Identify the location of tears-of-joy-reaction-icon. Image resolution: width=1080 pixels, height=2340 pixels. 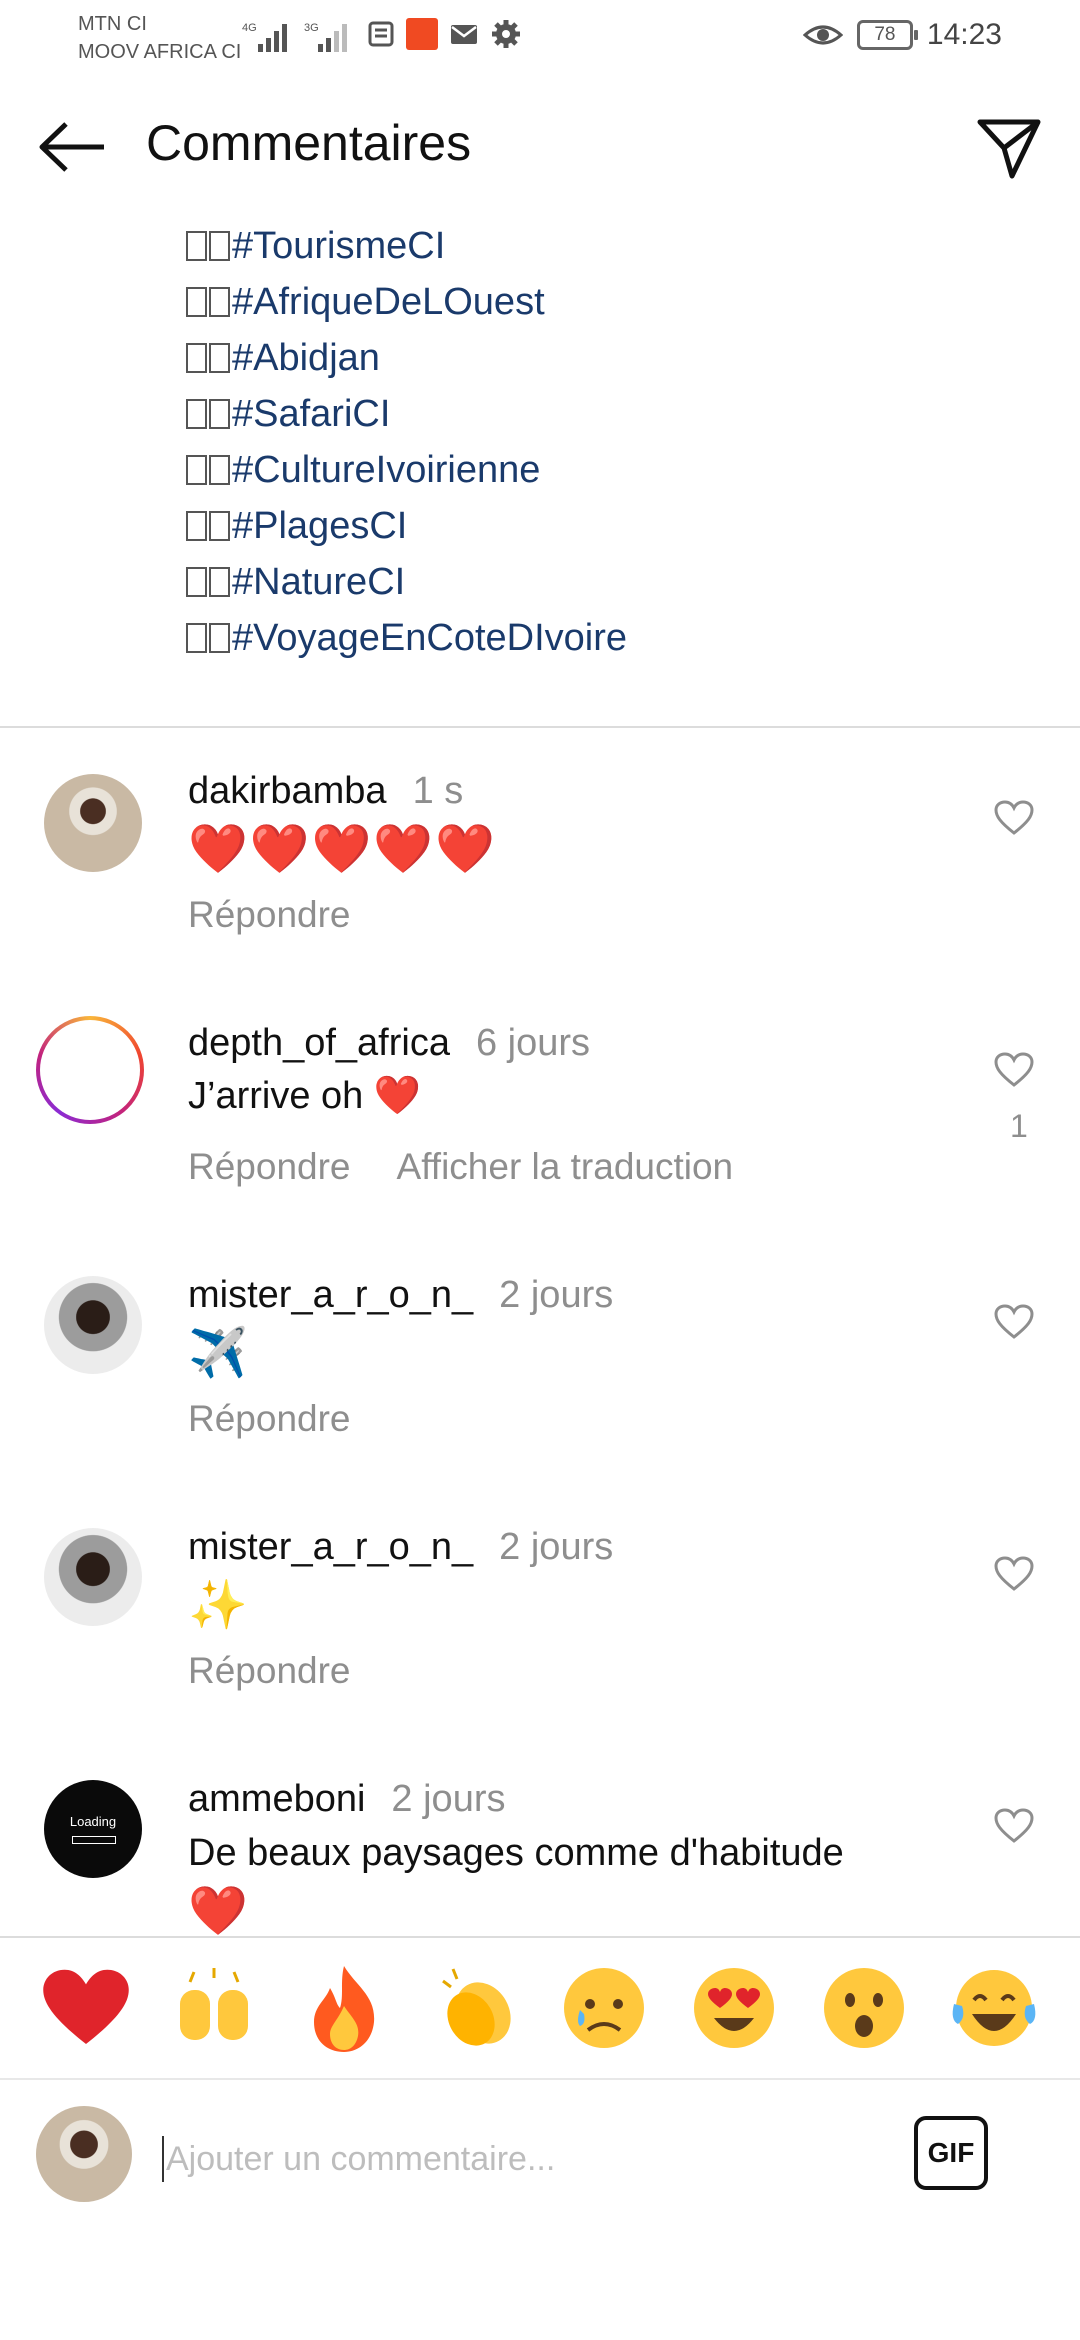
(994, 2008).